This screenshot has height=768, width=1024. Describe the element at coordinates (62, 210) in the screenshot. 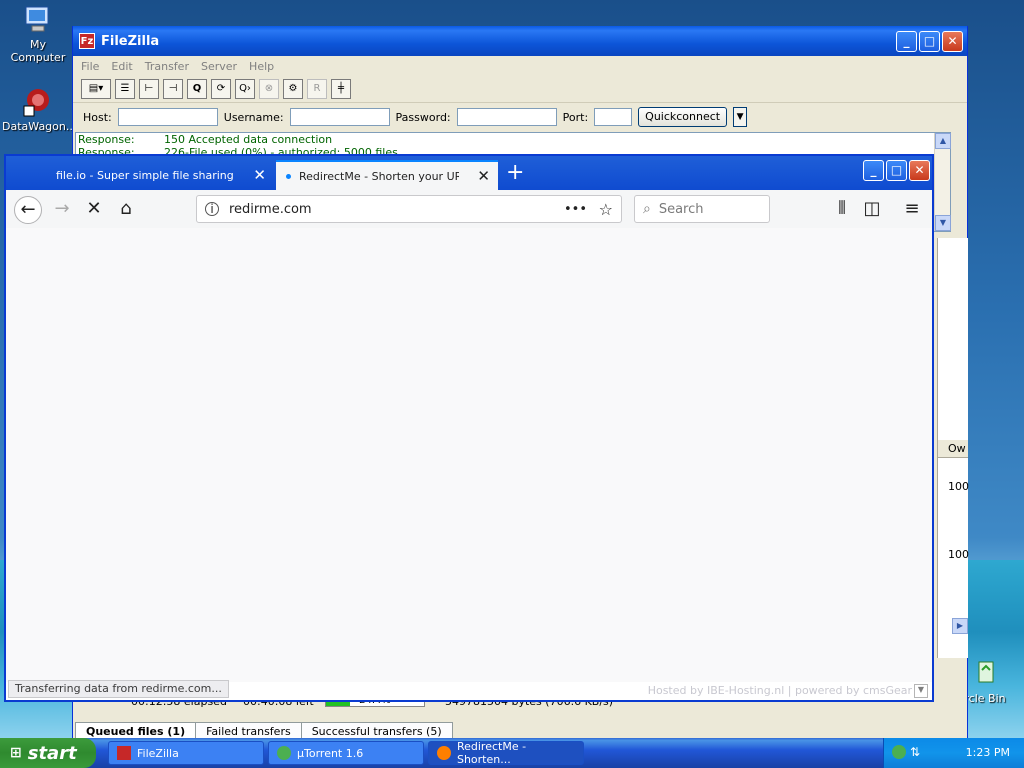

I see `forward-icon: →` at that location.